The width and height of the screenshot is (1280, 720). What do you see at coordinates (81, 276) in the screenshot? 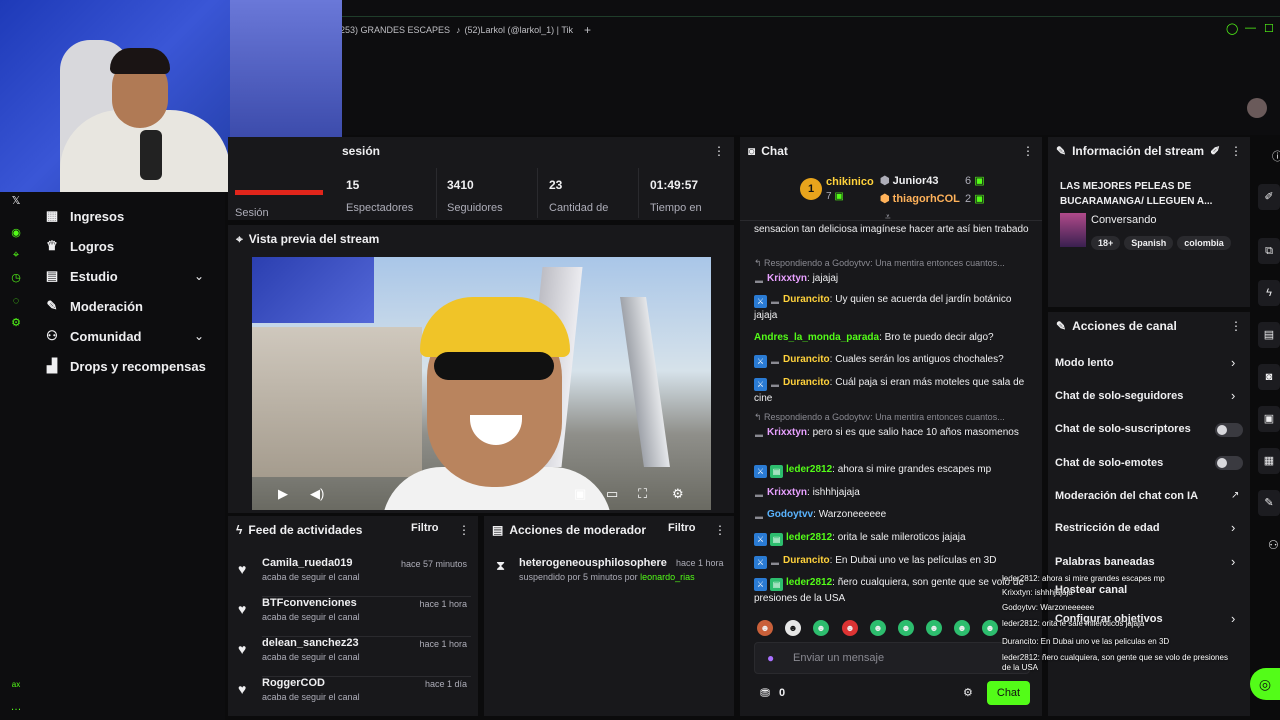
I see `nav-estudio: ▤ Estudio` at bounding box center [81, 276].